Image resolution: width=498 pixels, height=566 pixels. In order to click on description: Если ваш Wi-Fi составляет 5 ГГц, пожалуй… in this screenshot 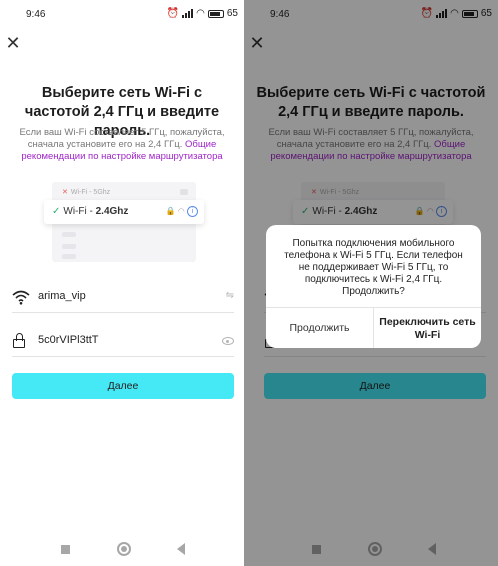, I will do `click(122, 145)`.